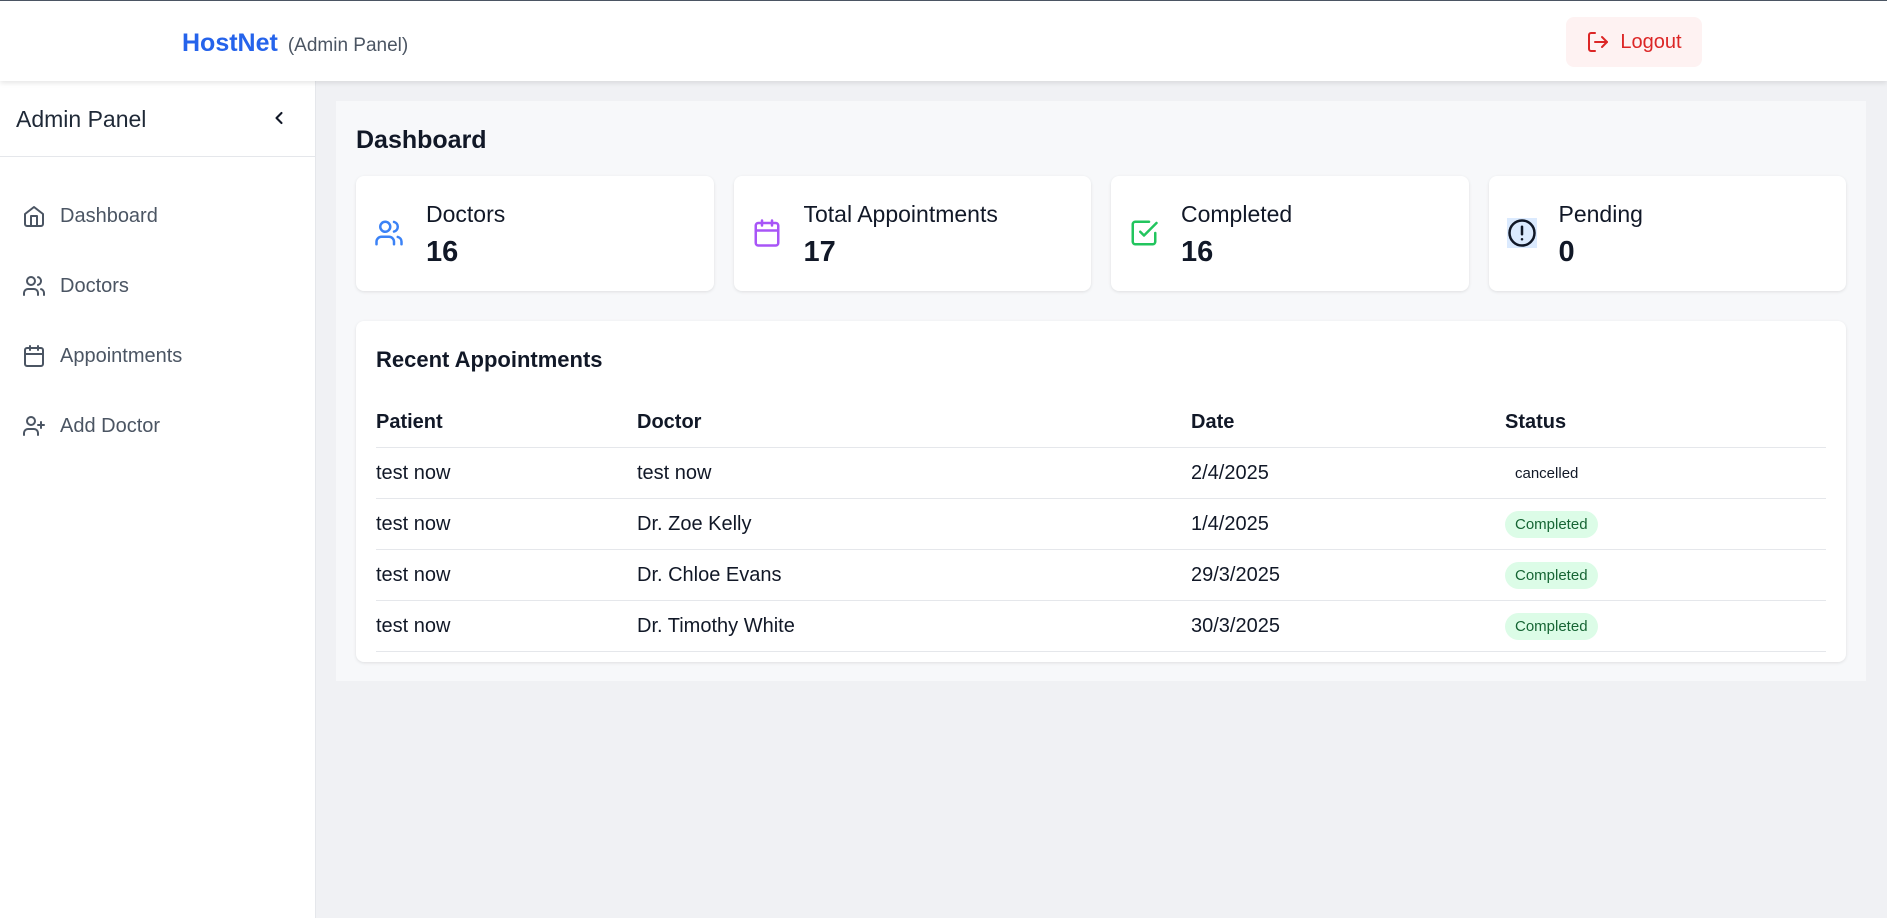 Image resolution: width=1887 pixels, height=918 pixels. What do you see at coordinates (716, 625) in the screenshot?
I see `cell-doctor: Dr. Timothy White` at bounding box center [716, 625].